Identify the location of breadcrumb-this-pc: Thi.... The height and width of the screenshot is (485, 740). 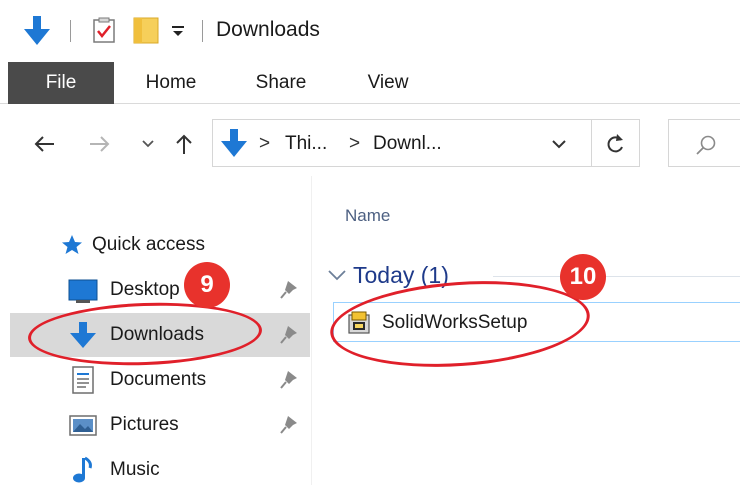
(306, 144).